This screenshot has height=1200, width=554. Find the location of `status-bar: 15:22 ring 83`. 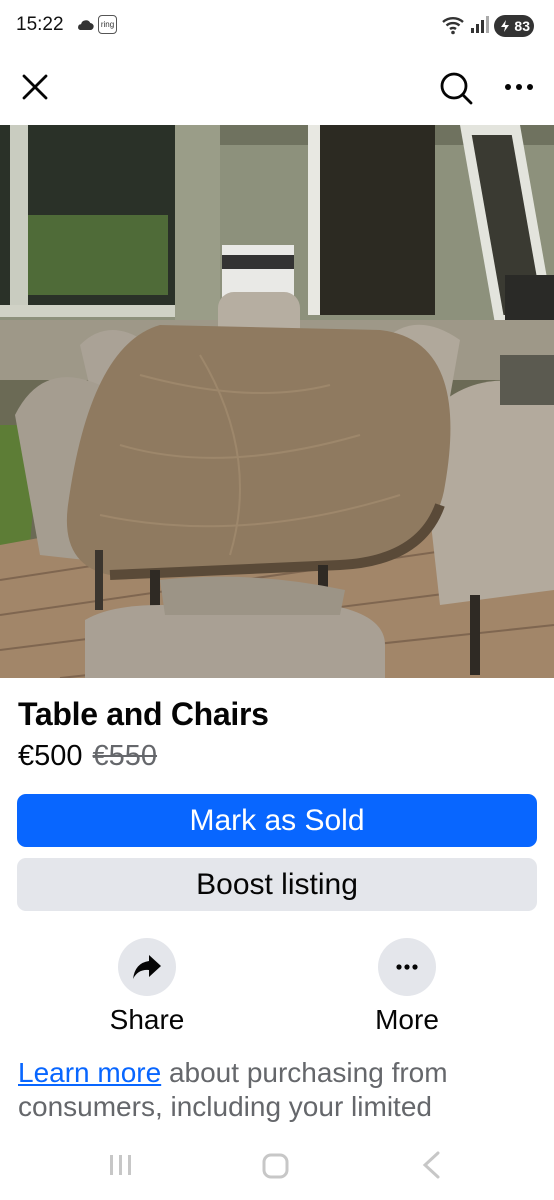

status-bar: 15:22 ring 83 is located at coordinates (277, 26).